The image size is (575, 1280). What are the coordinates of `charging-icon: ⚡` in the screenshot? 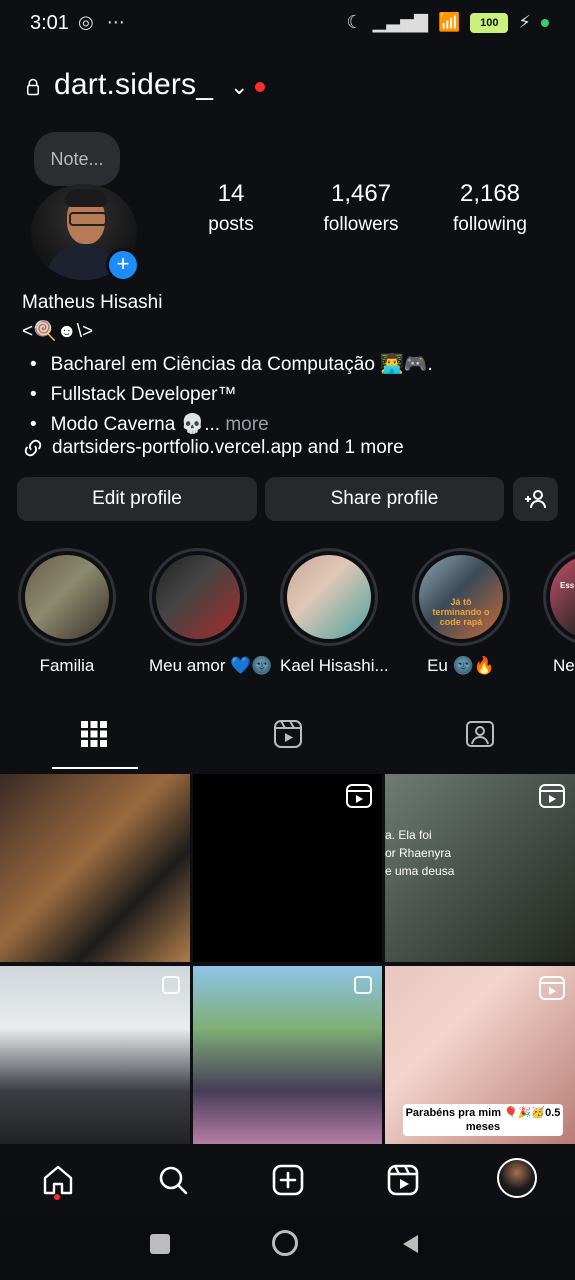 It's located at (524, 22).